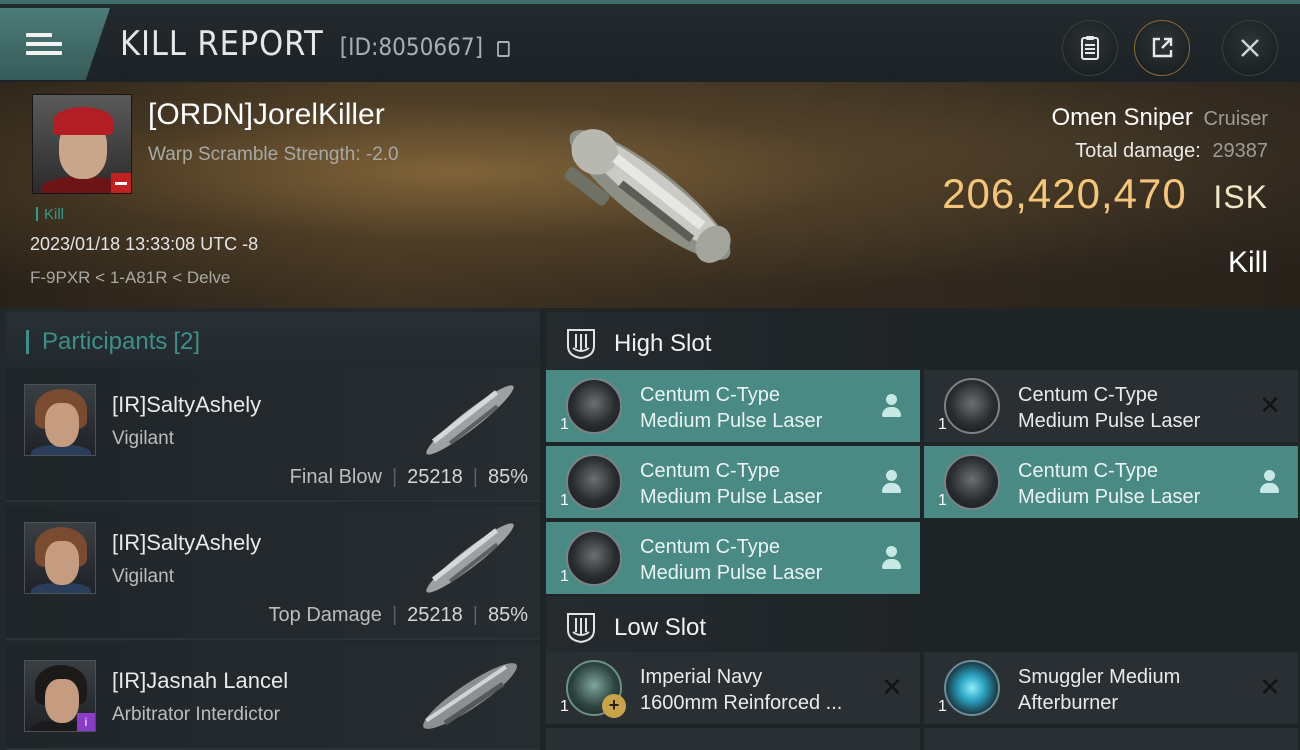 The height and width of the screenshot is (750, 1300). I want to click on high-slot-label: High Slot, so click(663, 343).